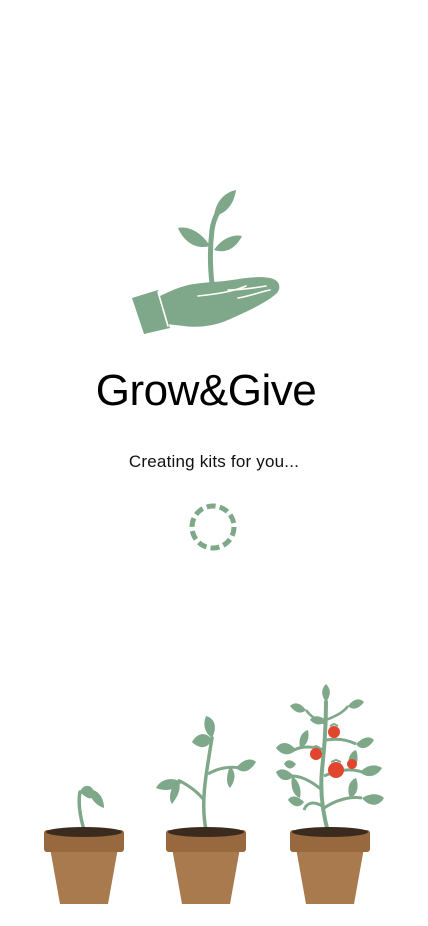  I want to click on young-plant-pot, so click(206, 810).